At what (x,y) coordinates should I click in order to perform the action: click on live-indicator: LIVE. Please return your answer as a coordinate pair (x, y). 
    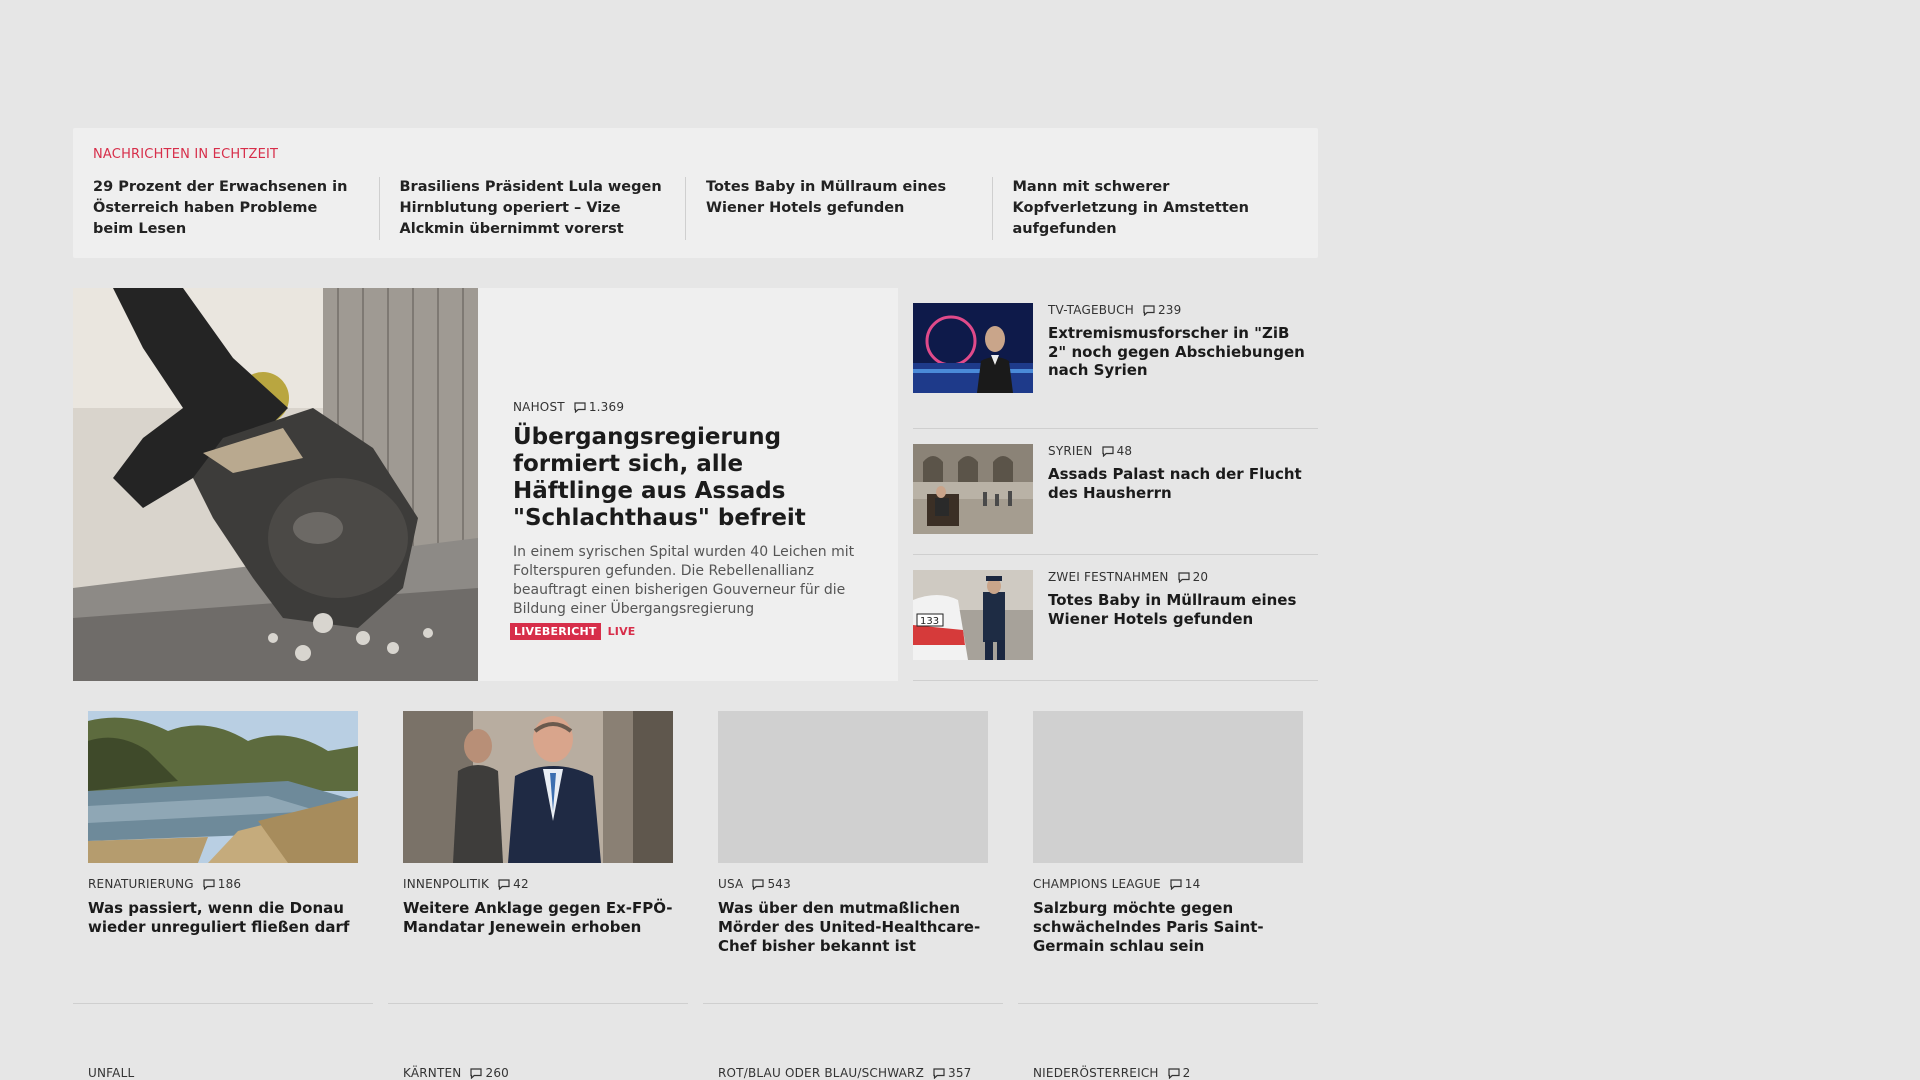
    Looking at the image, I should click on (621, 631).